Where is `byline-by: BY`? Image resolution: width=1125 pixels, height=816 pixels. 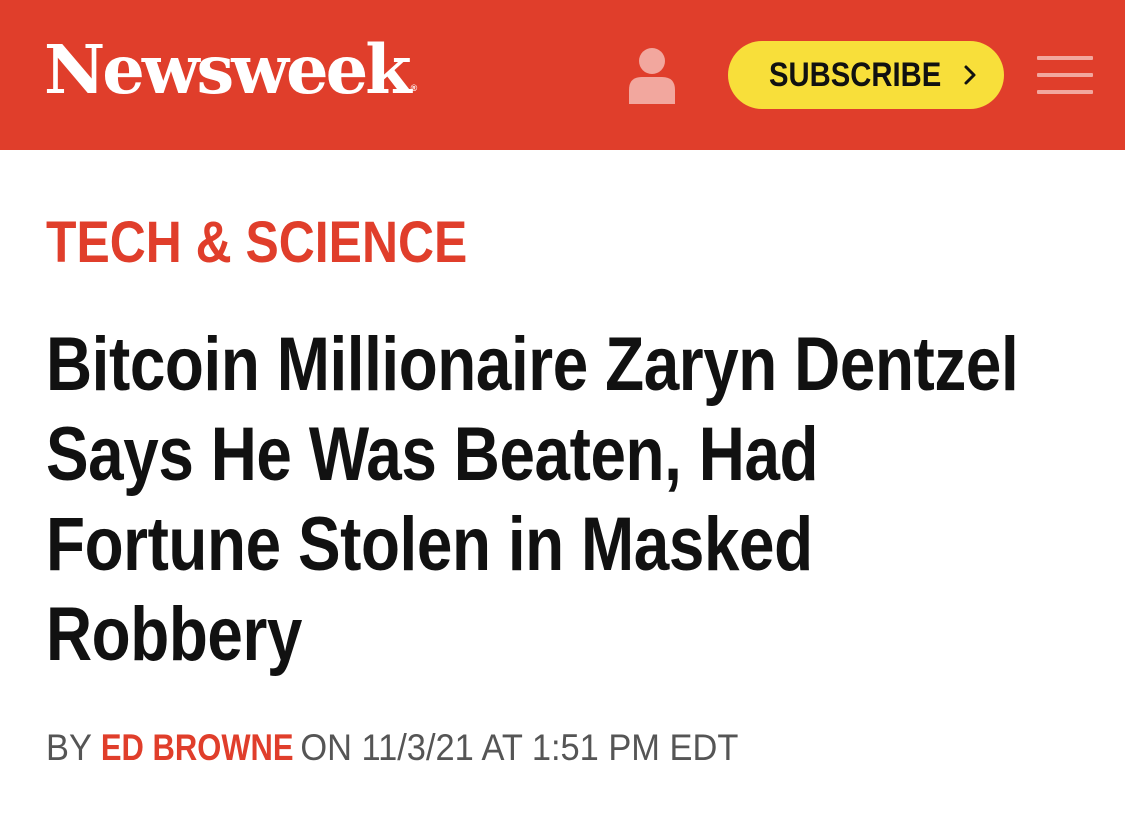
byline-by: BY is located at coordinates (69, 747).